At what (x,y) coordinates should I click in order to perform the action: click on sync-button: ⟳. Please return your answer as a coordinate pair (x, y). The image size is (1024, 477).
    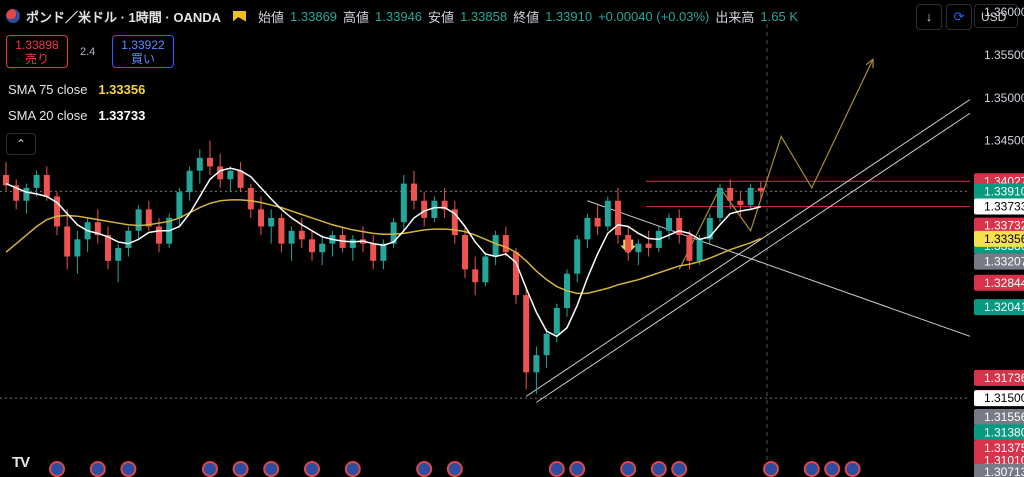
    Looking at the image, I should click on (959, 17).